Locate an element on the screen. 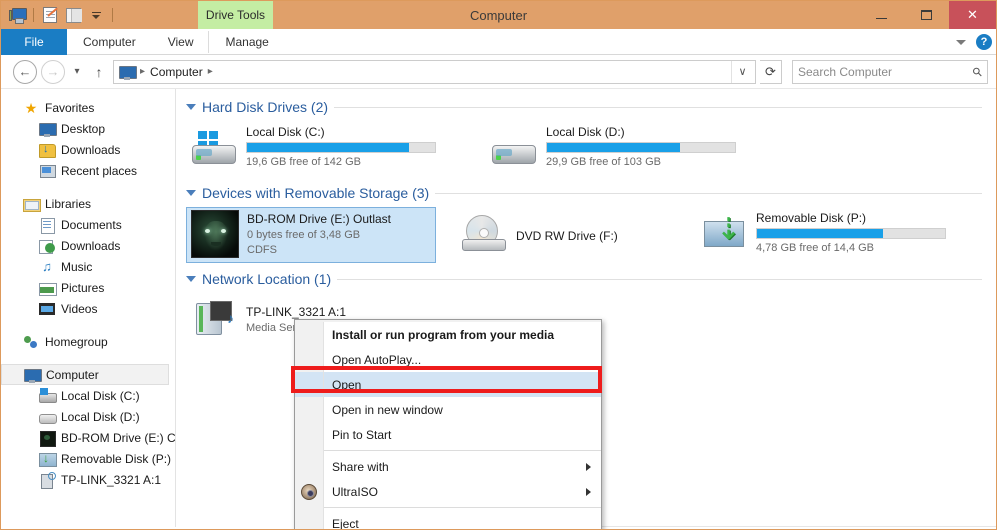 This screenshot has height=530, width=997. search-input: Search Computer ⚲ is located at coordinates (890, 71).